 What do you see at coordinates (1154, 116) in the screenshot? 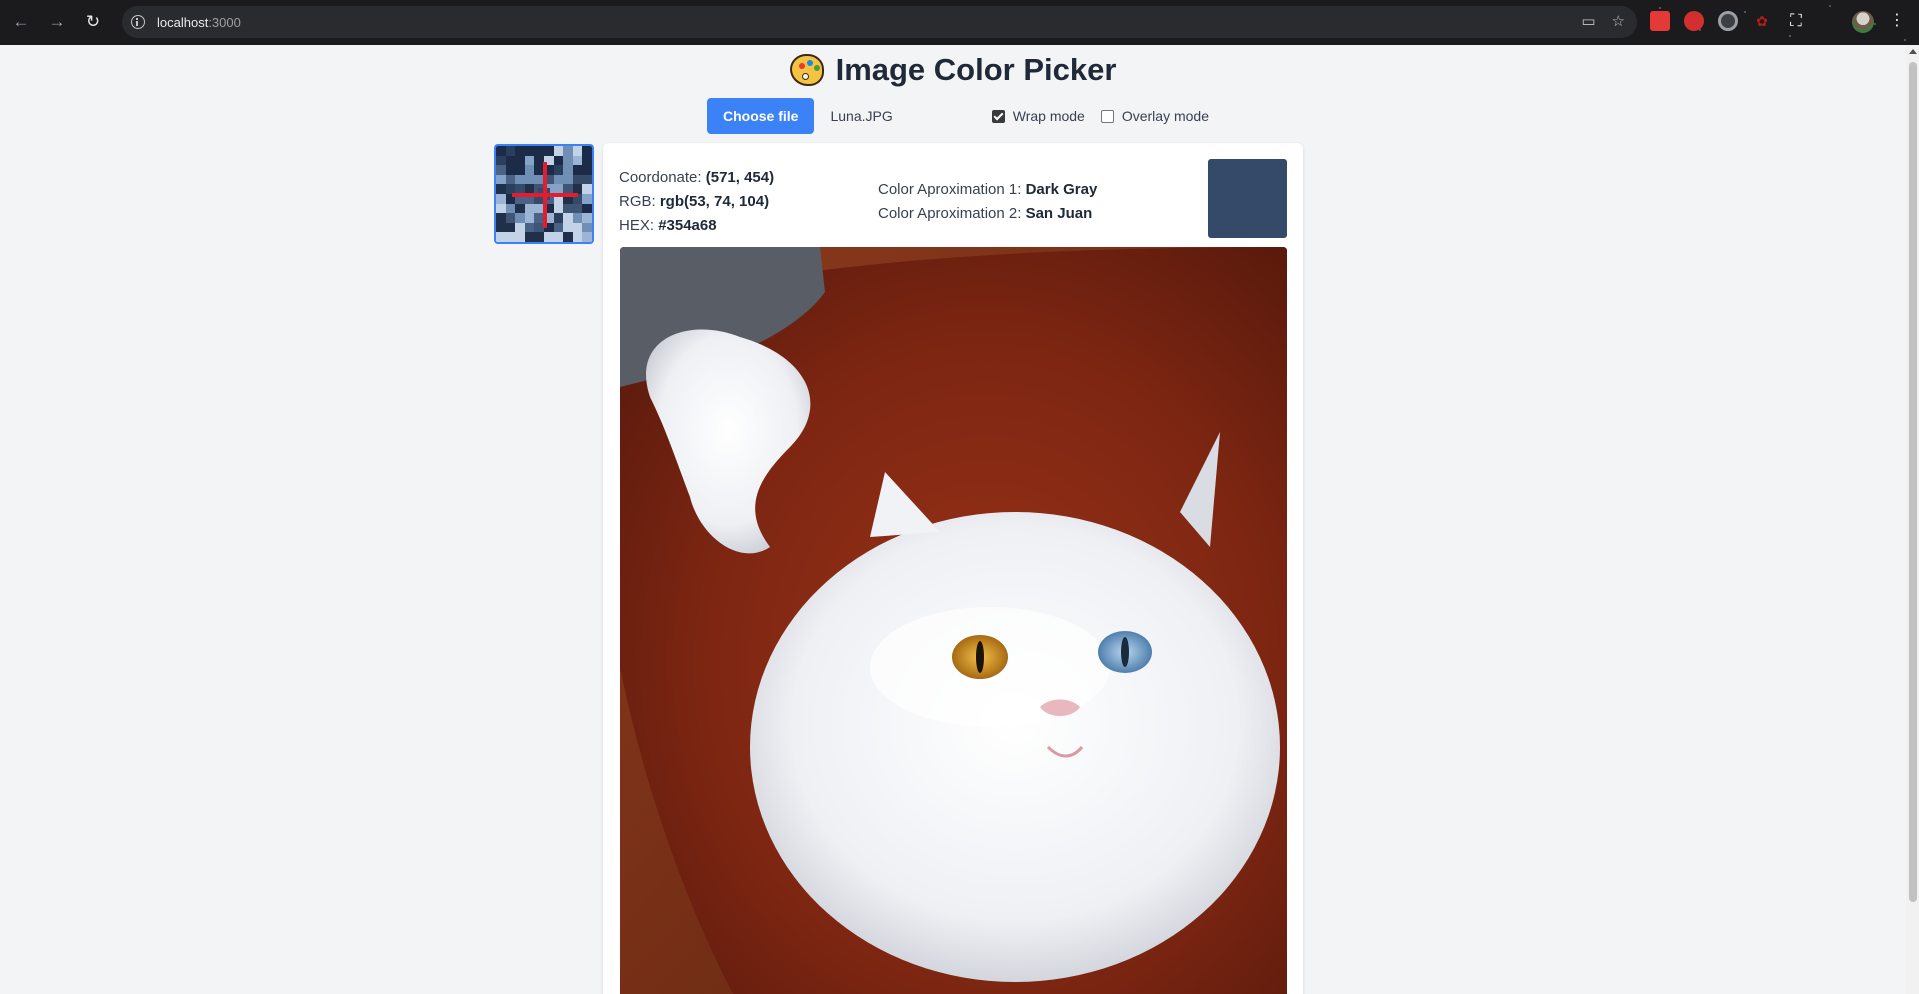
I see `overlay-mode-toggle: Overlay mode` at bounding box center [1154, 116].